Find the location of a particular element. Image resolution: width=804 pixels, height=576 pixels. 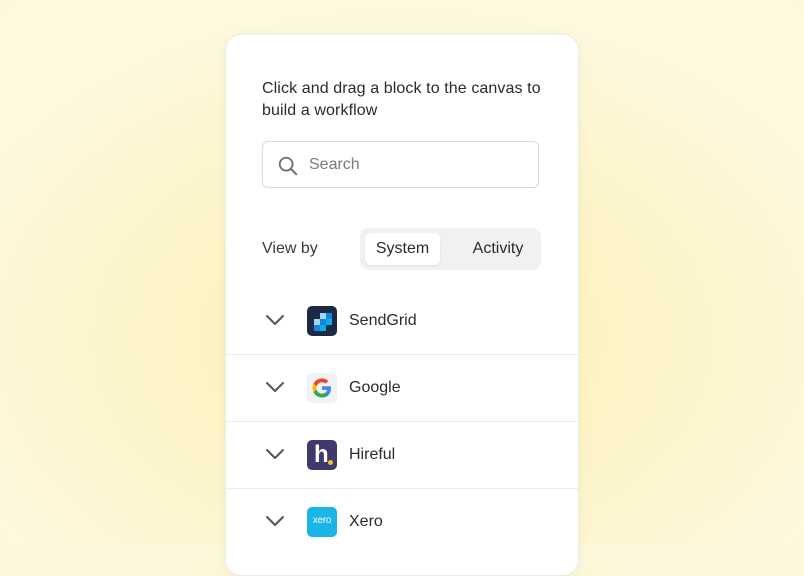

list-item-hireful: h Hireful is located at coordinates (402, 455).